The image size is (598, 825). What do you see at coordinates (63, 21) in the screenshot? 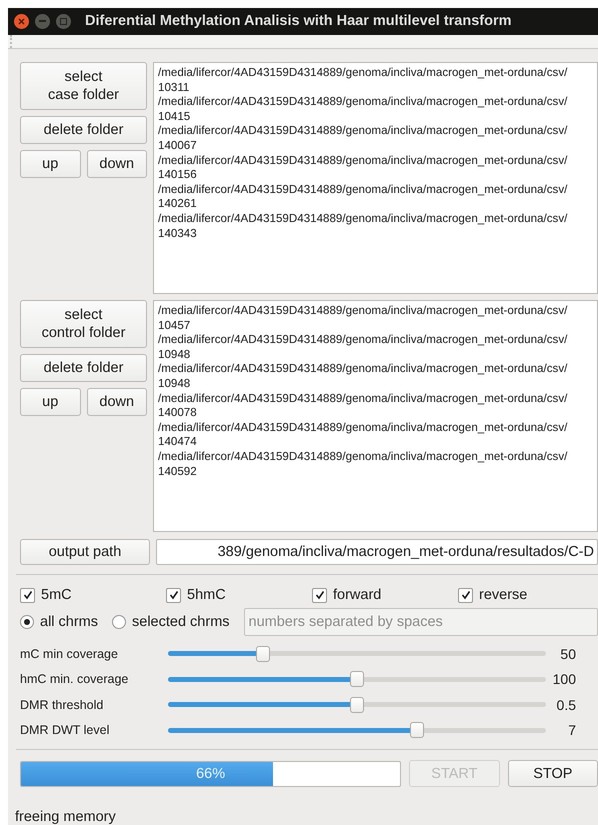
I see `maximize-icon` at bounding box center [63, 21].